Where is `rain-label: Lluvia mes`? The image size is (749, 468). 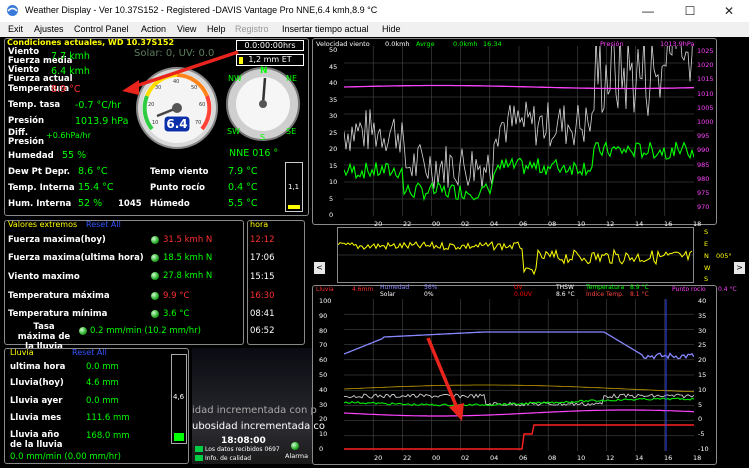 rain-label: Lluvia mes is located at coordinates (36, 418).